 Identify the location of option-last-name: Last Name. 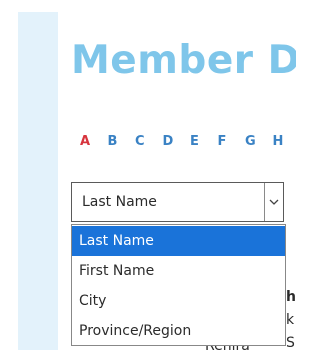
(178, 241).